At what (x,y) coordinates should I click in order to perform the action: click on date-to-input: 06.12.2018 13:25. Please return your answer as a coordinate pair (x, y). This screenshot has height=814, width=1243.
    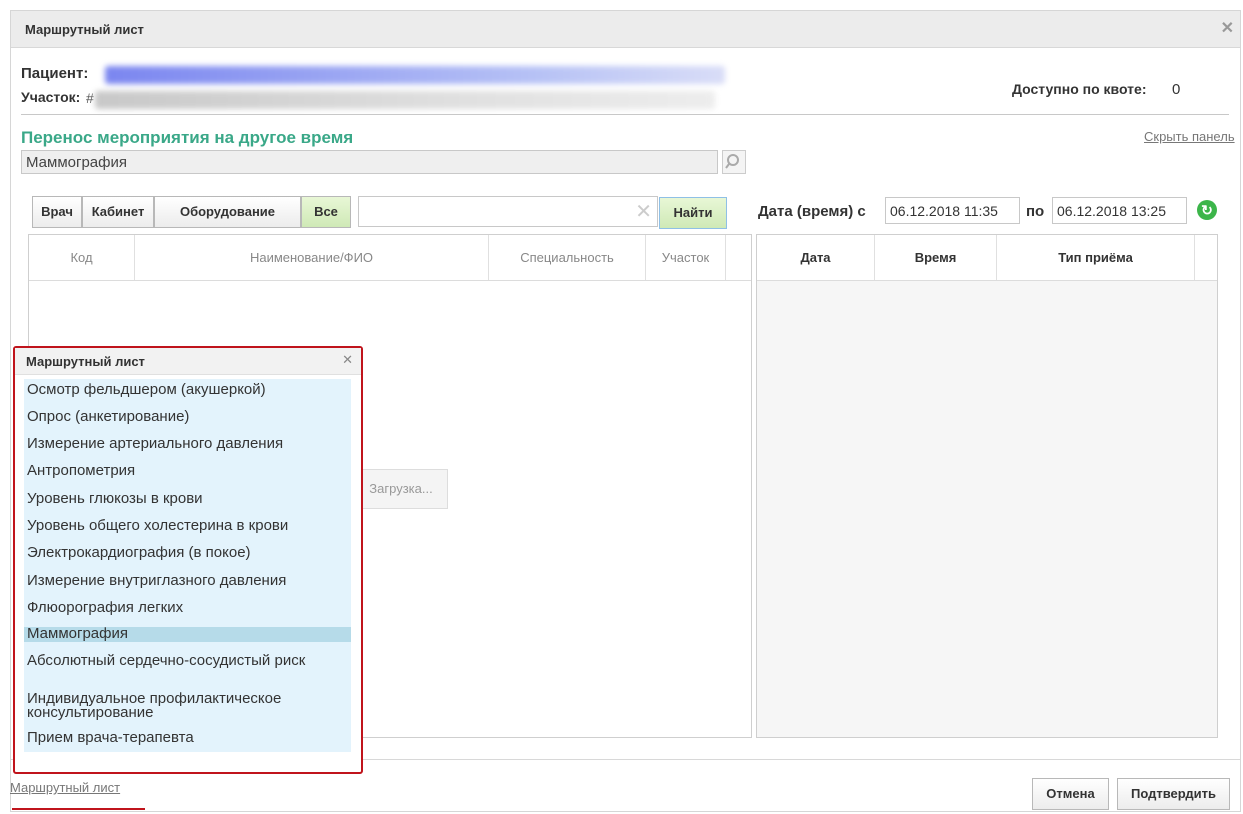
    Looking at the image, I should click on (1119, 210).